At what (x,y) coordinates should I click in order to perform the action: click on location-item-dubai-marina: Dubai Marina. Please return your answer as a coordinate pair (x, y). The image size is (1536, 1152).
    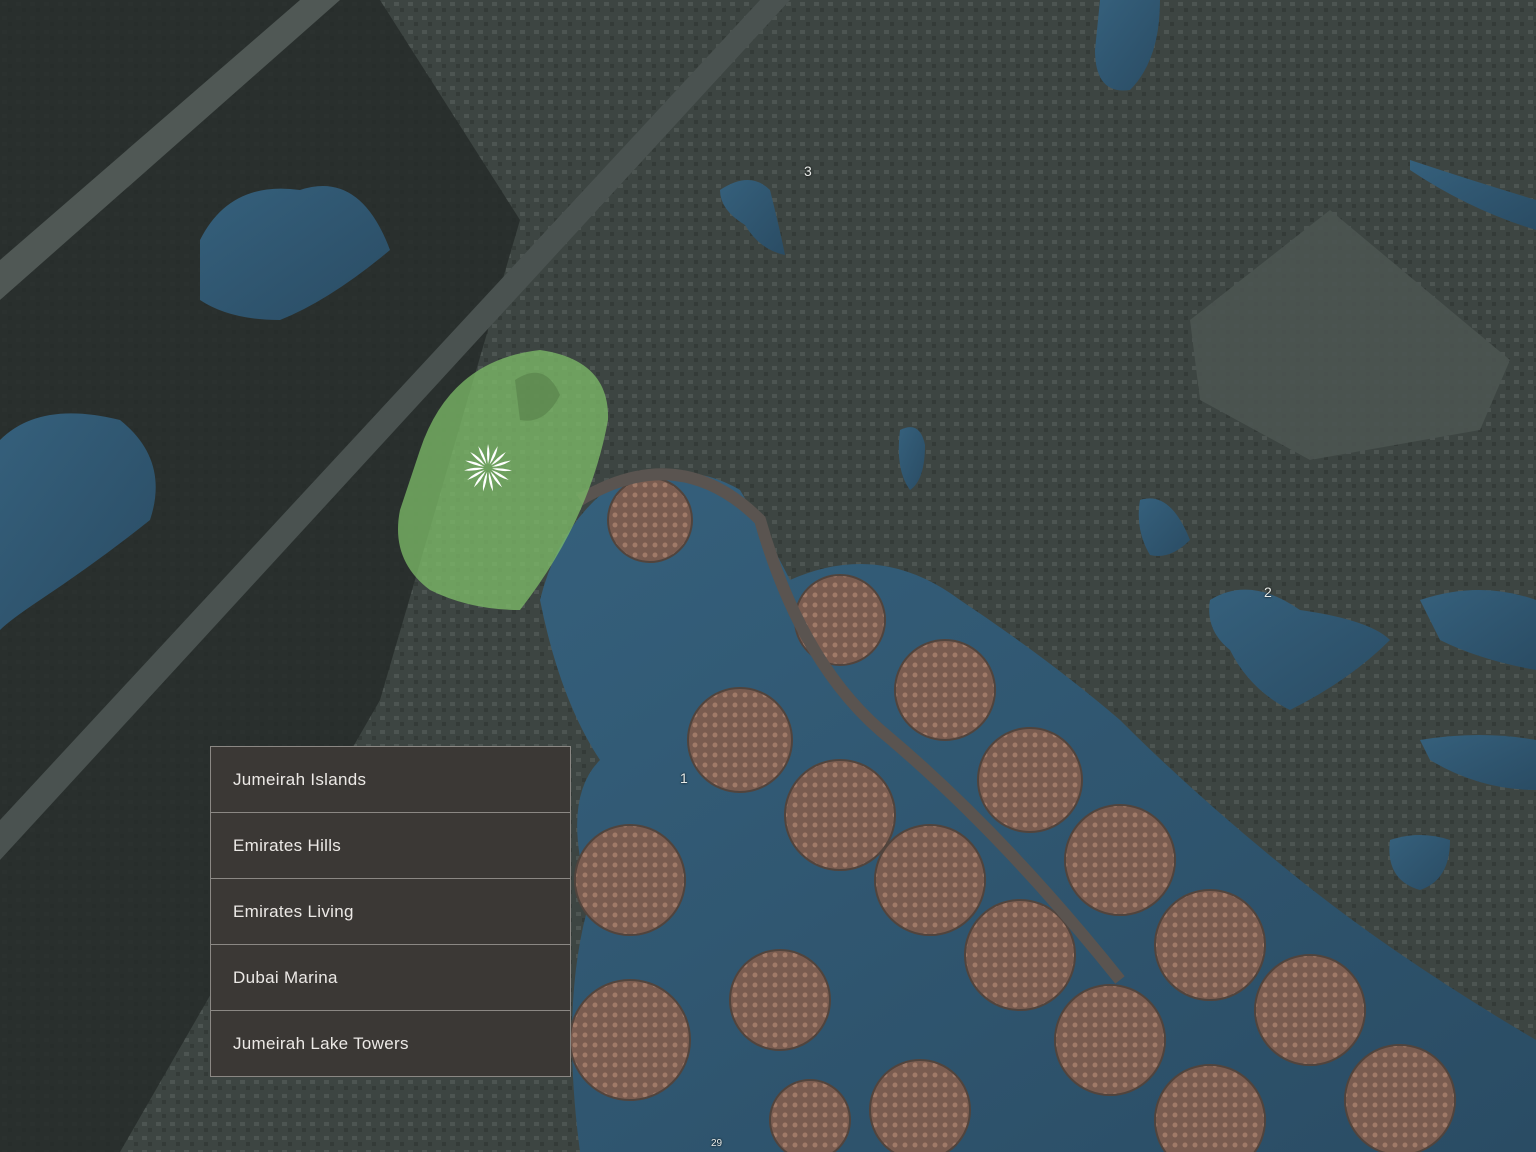
    Looking at the image, I should click on (390, 978).